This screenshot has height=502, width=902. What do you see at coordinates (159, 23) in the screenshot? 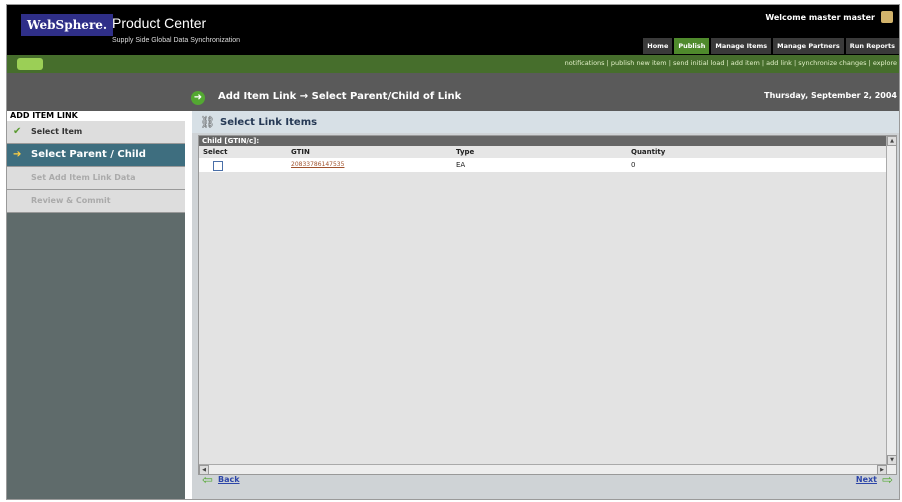
I see `product-name: Product Center` at bounding box center [159, 23].